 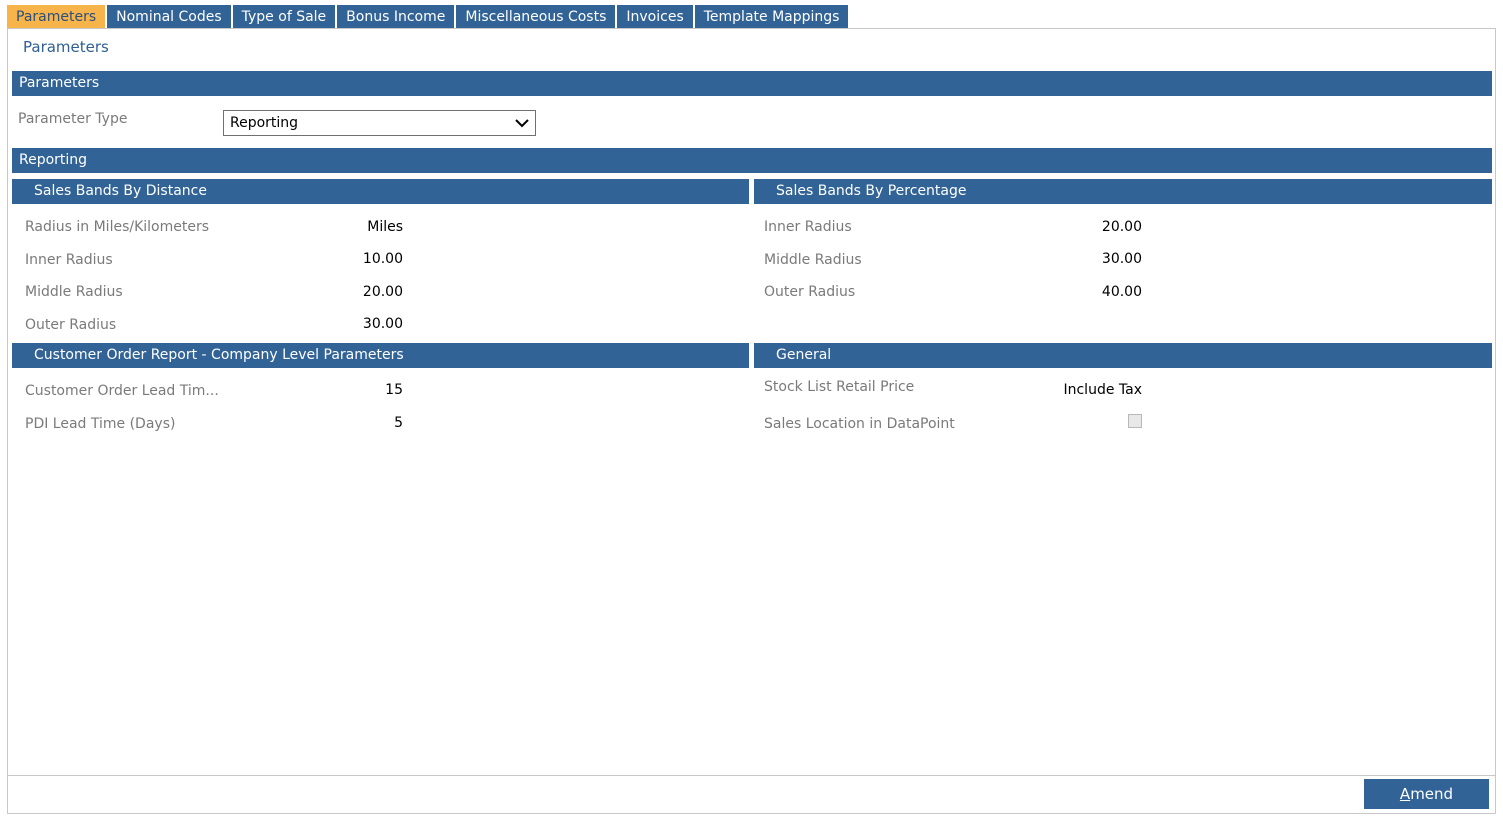 What do you see at coordinates (396, 17) in the screenshot?
I see `tab-bonus-income: Bonus Income` at bounding box center [396, 17].